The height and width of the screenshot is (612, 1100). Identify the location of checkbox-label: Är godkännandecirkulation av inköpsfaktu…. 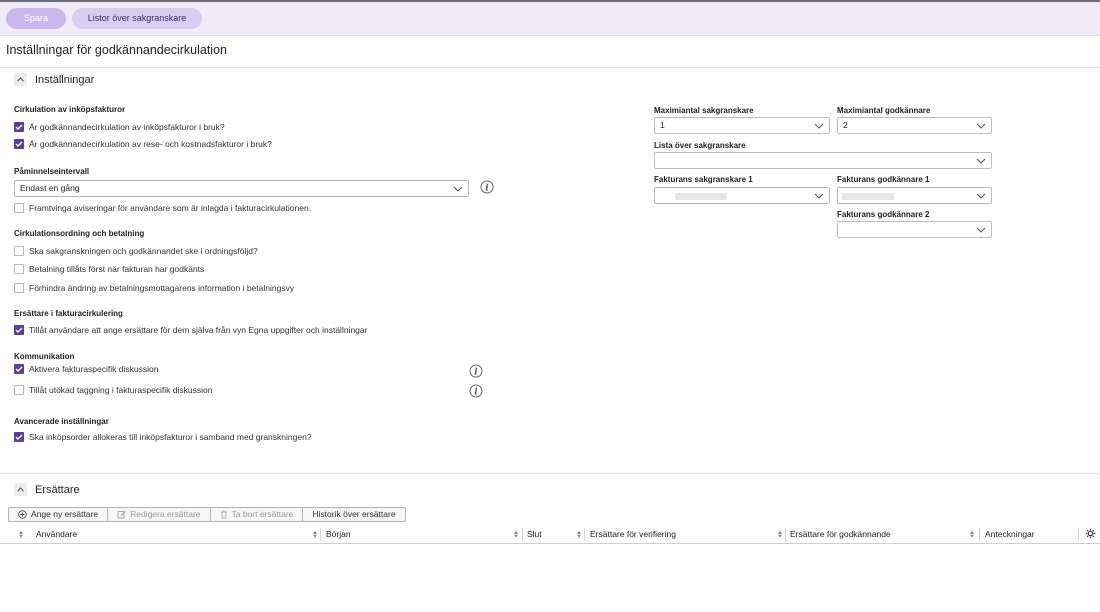
(127, 127).